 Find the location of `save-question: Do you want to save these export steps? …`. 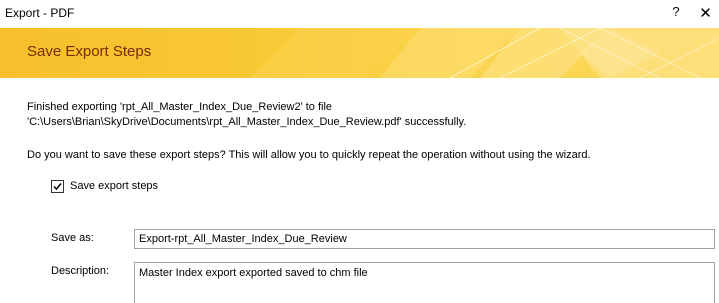

save-question: Do you want to save these export steps? … is located at coordinates (309, 155).